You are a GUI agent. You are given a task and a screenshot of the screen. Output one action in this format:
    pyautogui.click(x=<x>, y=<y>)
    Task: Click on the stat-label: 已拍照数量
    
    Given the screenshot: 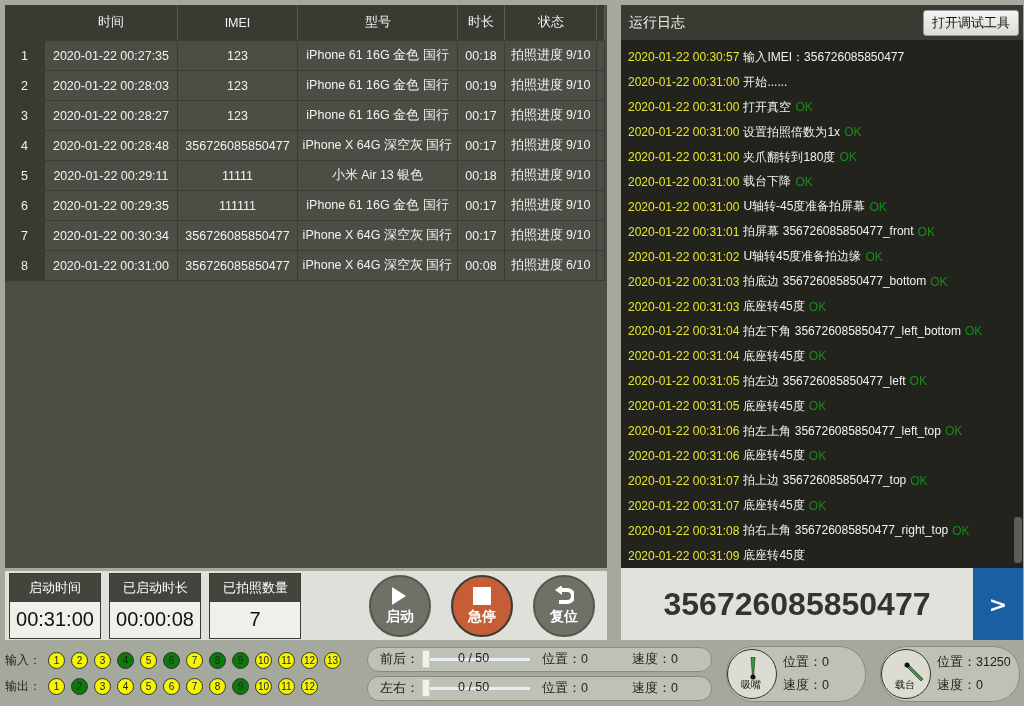 What is the action you would take?
    pyautogui.click(x=255, y=587)
    